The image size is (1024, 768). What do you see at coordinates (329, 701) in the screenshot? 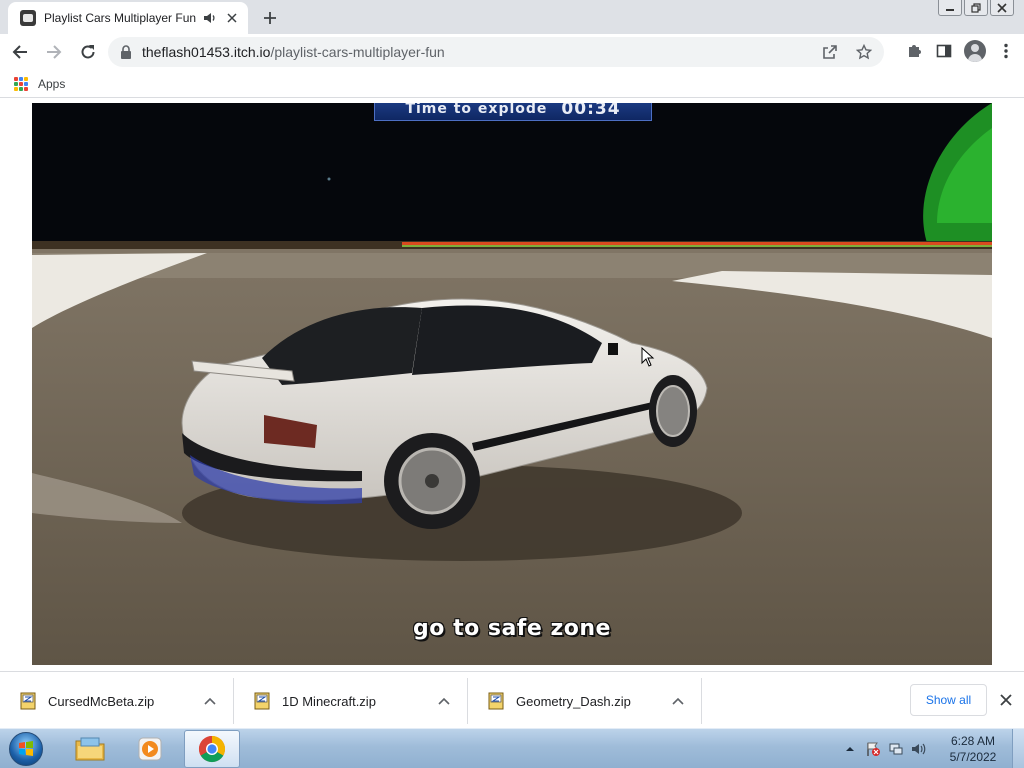
I see `download-filename: 1D Minecraft.zip` at bounding box center [329, 701].